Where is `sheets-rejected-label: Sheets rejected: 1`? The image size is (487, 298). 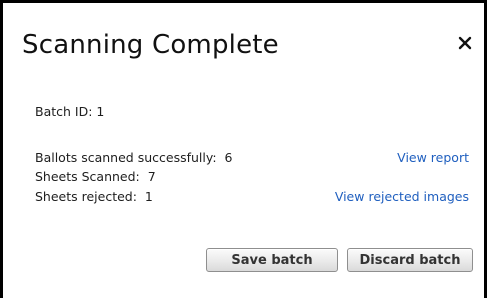
sheets-rejected-label: Sheets rejected: 1 is located at coordinates (94, 196).